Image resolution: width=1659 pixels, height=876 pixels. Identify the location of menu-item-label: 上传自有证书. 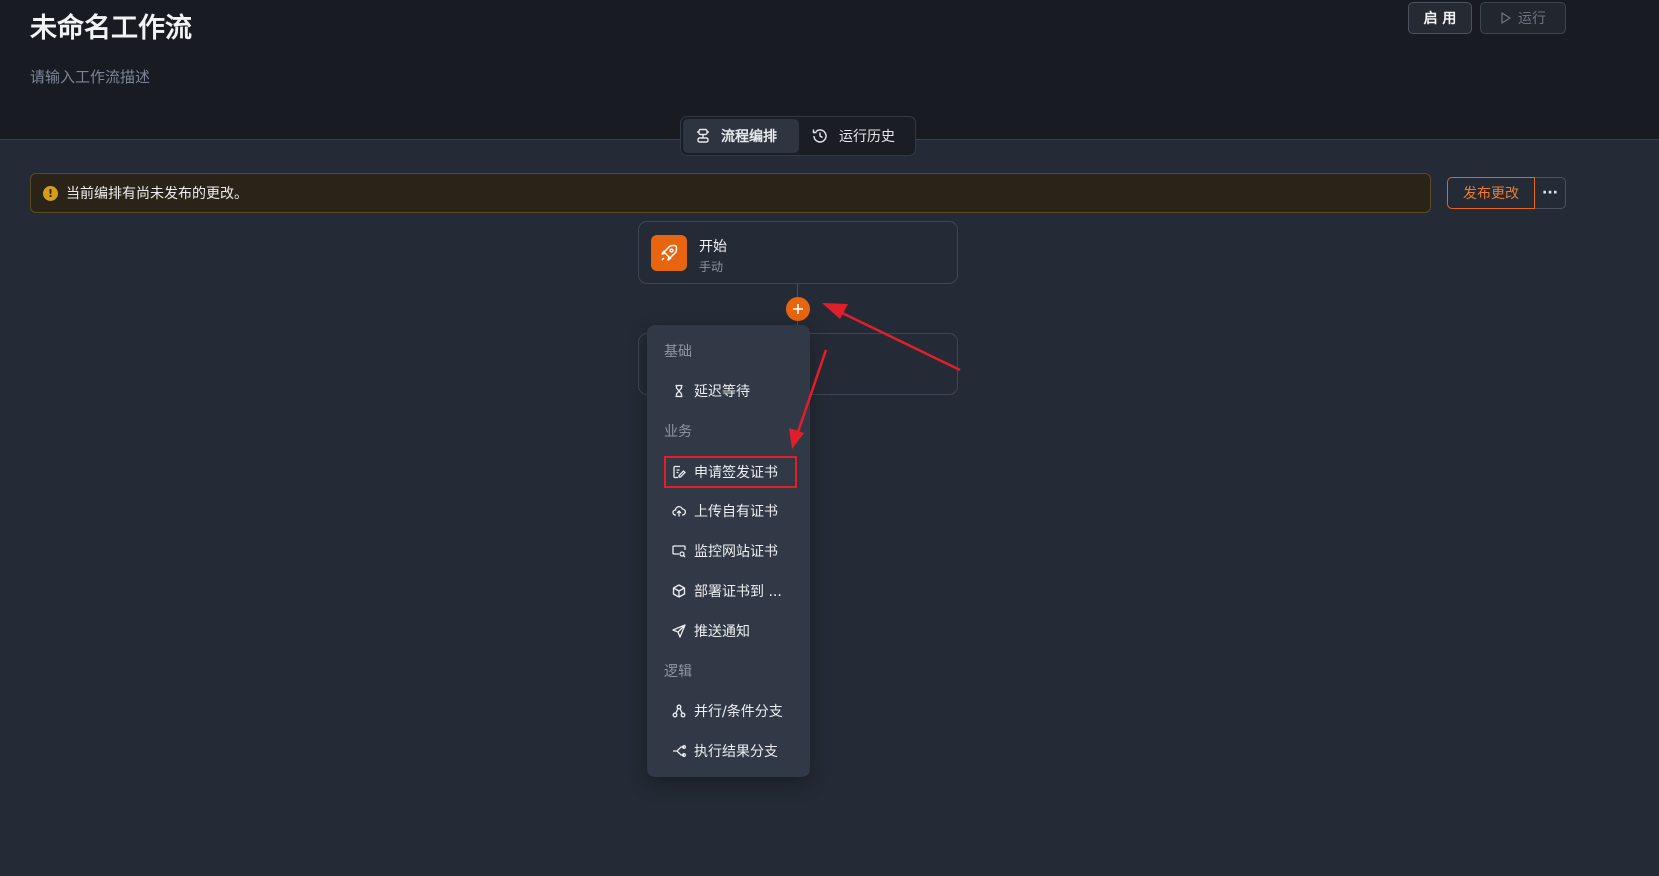
(736, 512).